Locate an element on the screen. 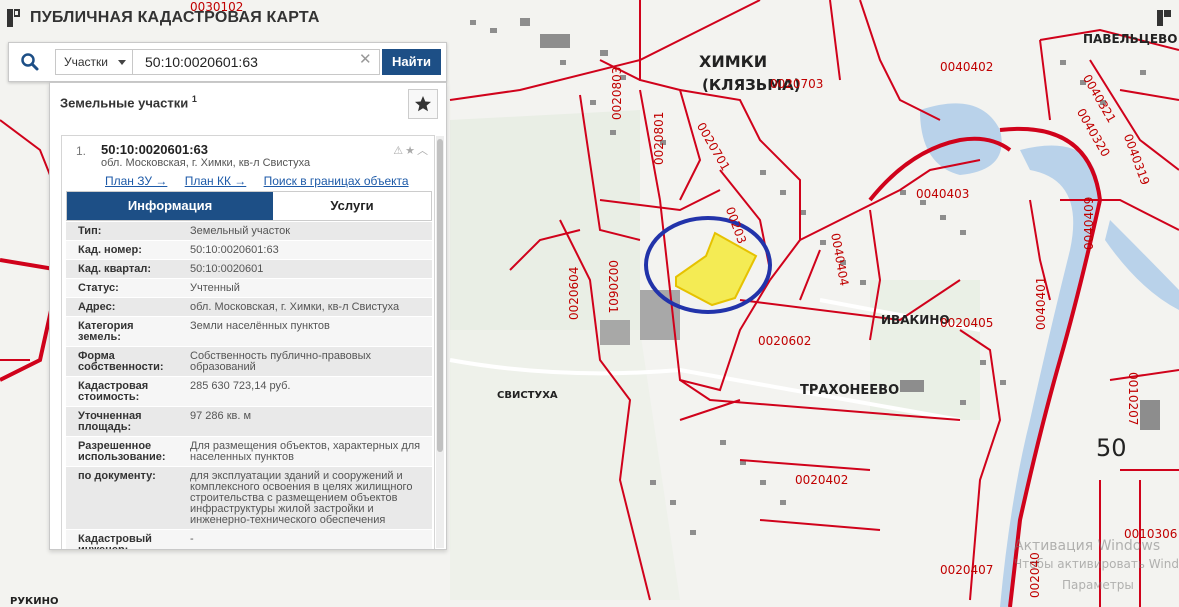 The height and width of the screenshot is (607, 1179). parcel-label: 0020405 is located at coordinates (967, 323).